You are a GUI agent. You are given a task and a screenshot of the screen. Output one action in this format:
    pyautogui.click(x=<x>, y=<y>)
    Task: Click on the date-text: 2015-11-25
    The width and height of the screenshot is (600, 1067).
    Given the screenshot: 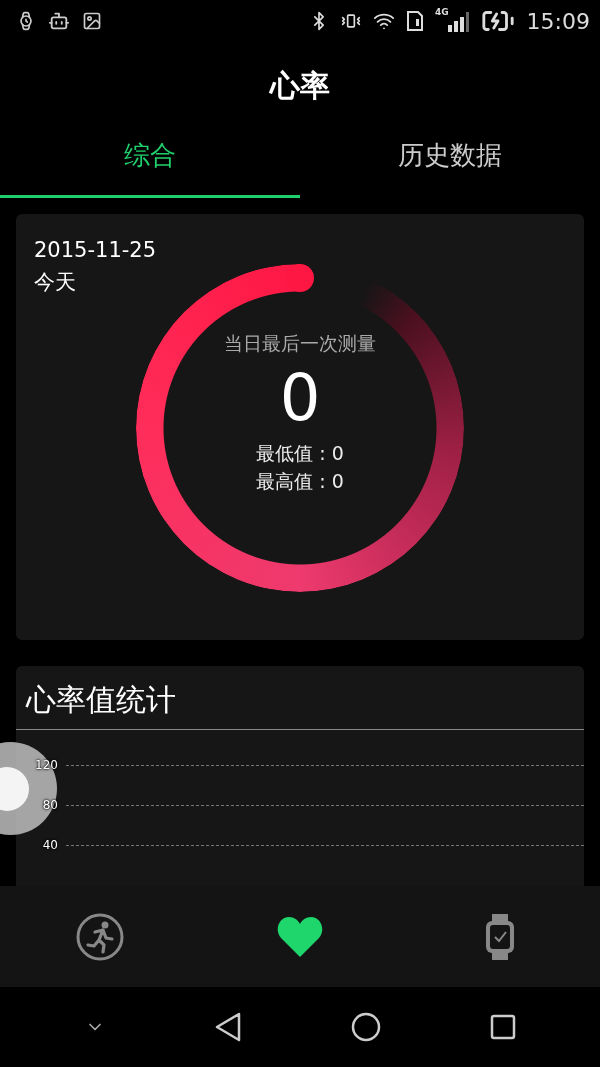 What is the action you would take?
    pyautogui.click(x=96, y=250)
    